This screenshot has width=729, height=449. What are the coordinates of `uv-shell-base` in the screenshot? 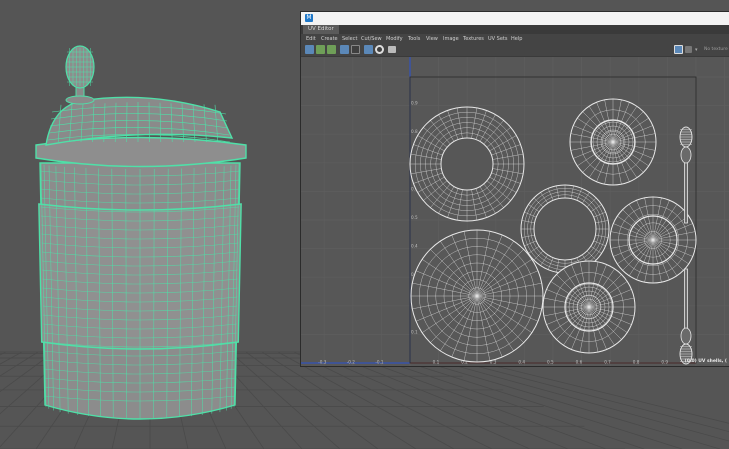 It's located at (589, 307).